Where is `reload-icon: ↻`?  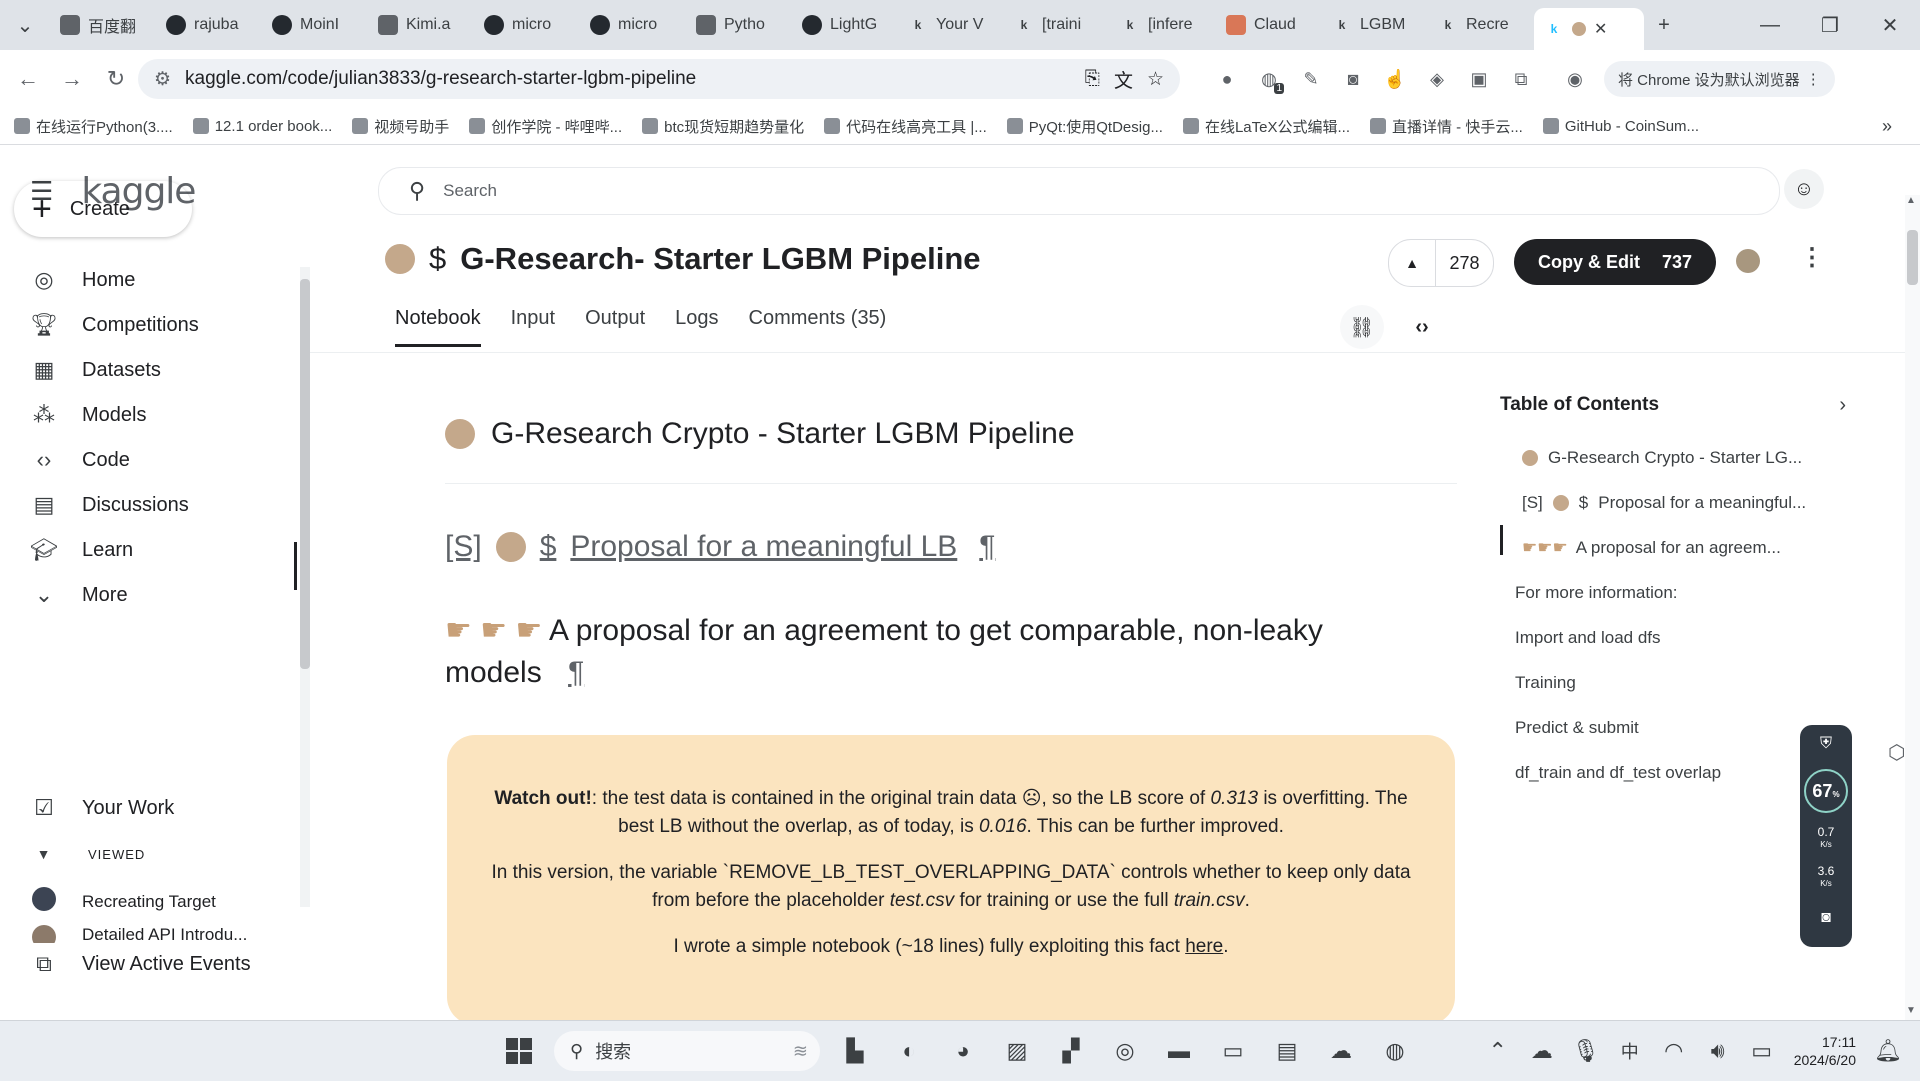 reload-icon: ↻ is located at coordinates (116, 79).